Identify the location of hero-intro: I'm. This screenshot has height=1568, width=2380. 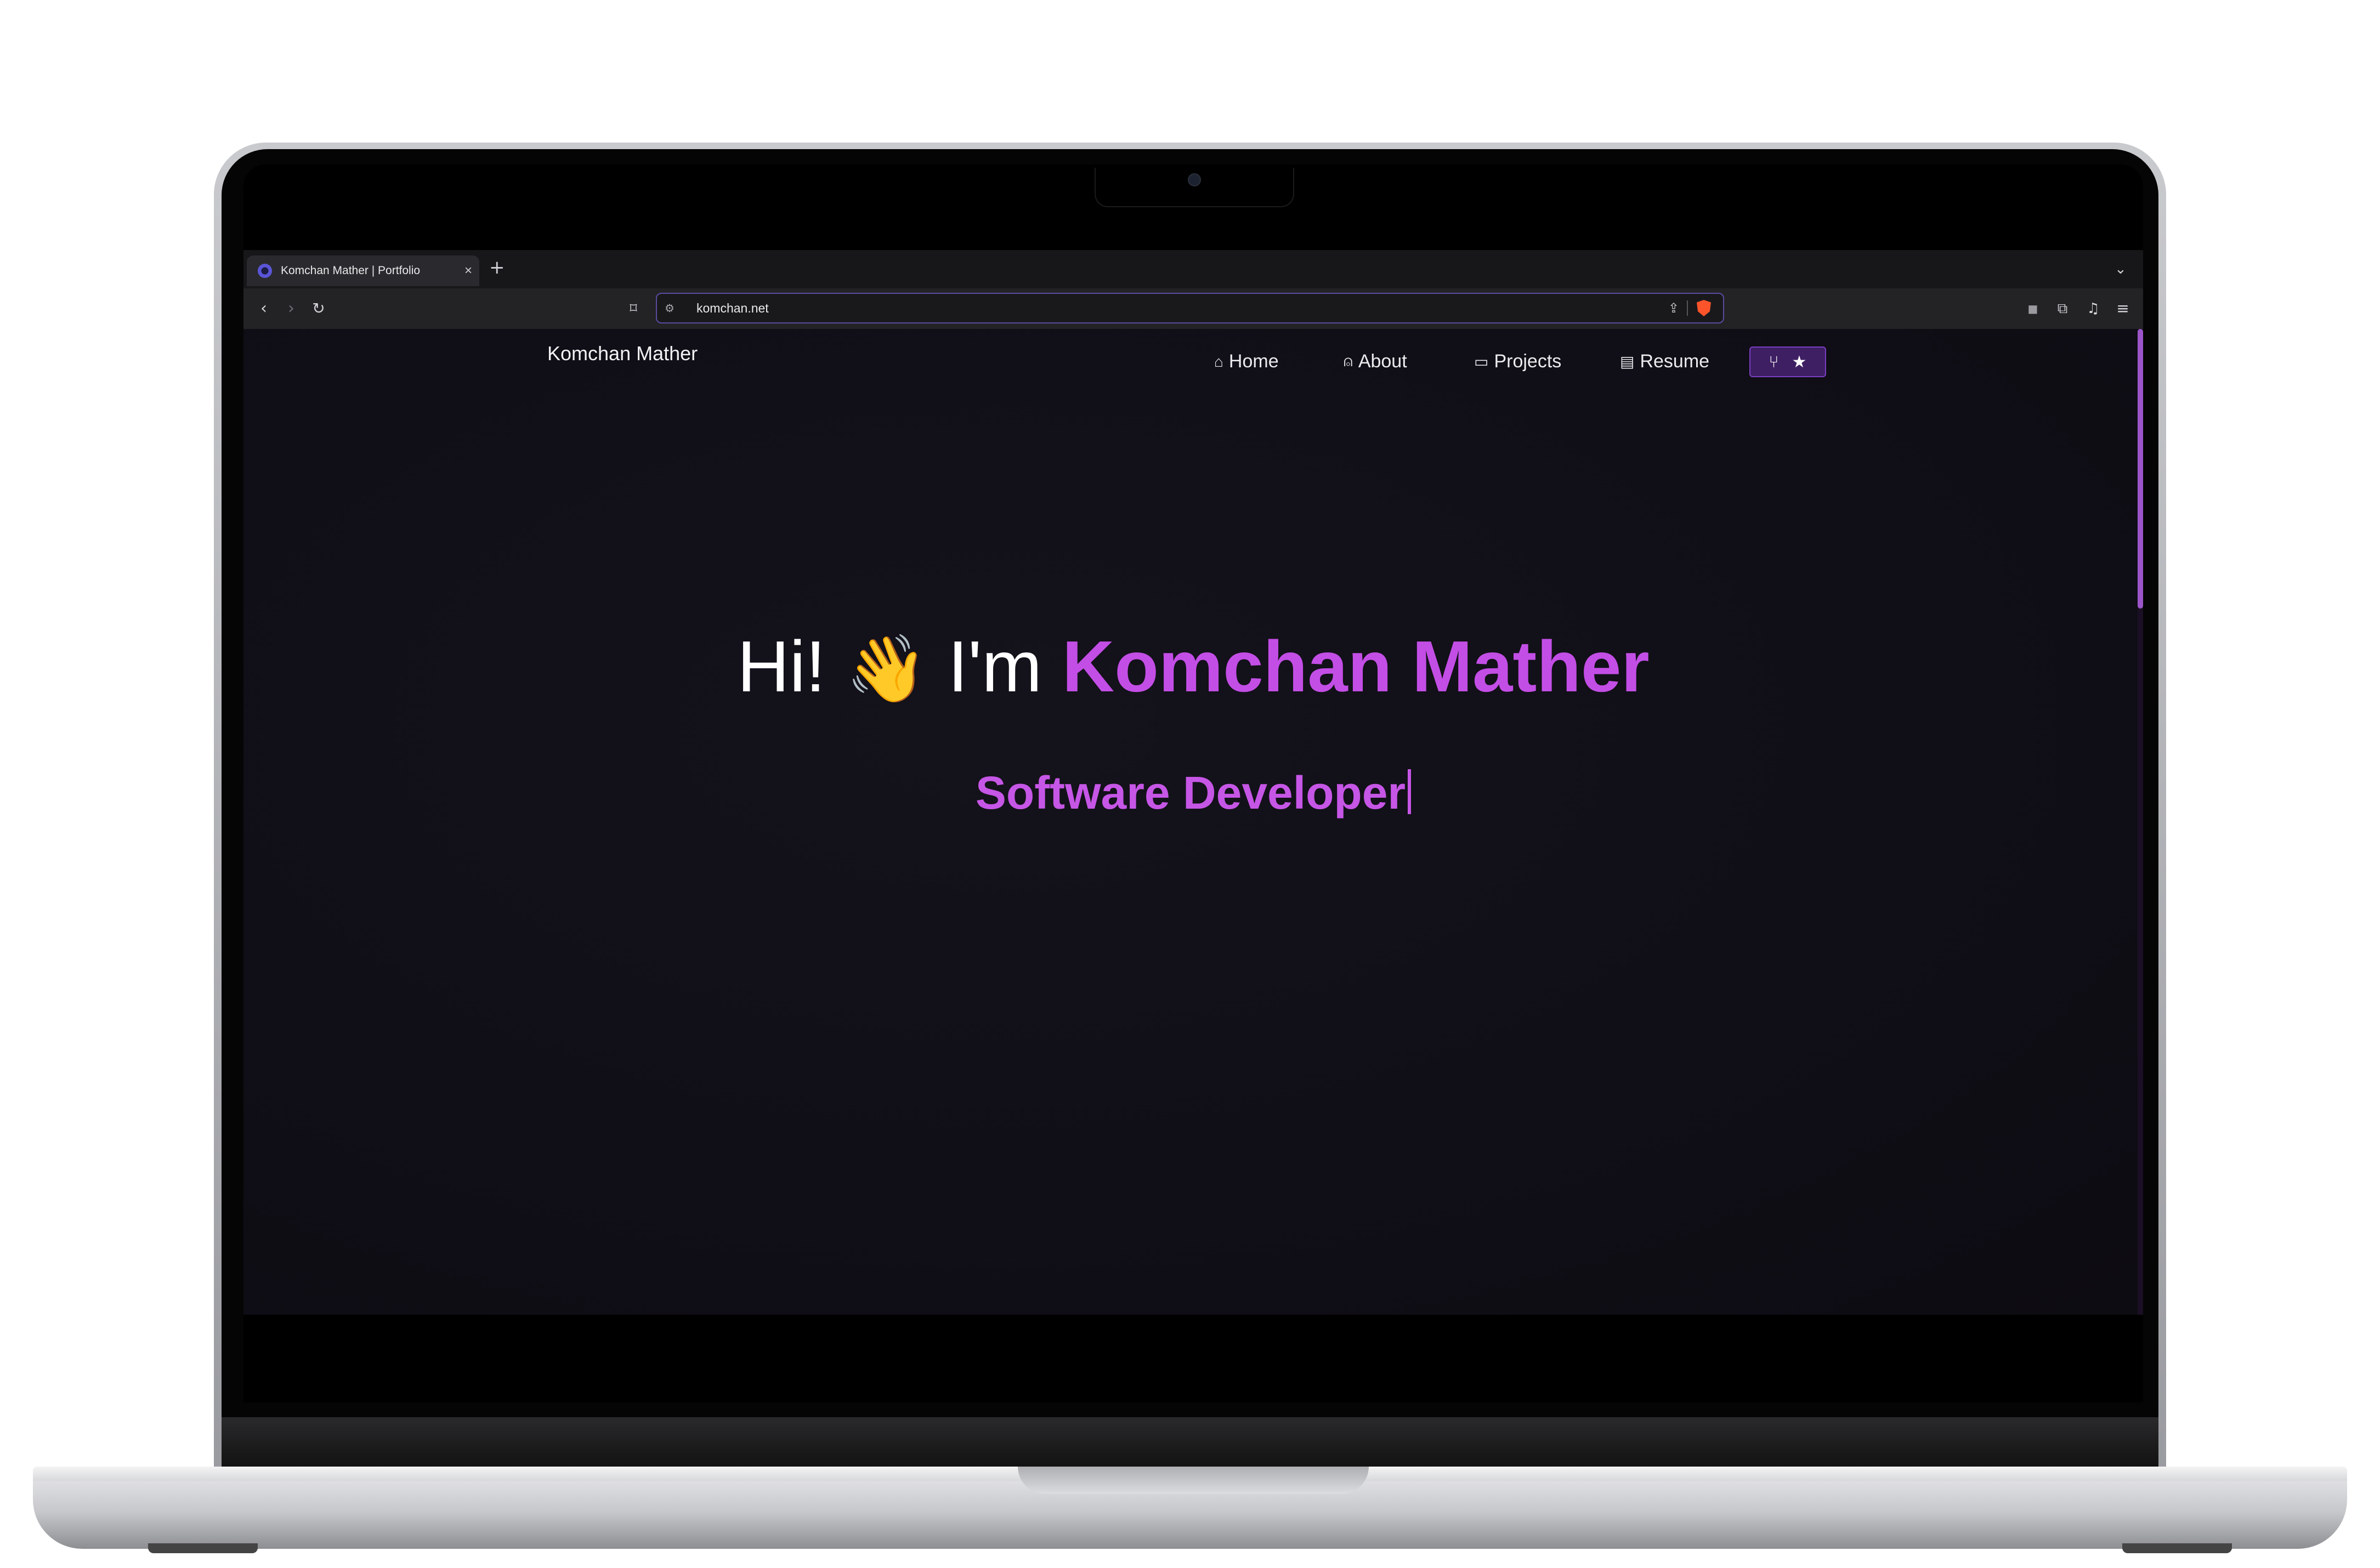
(995, 666).